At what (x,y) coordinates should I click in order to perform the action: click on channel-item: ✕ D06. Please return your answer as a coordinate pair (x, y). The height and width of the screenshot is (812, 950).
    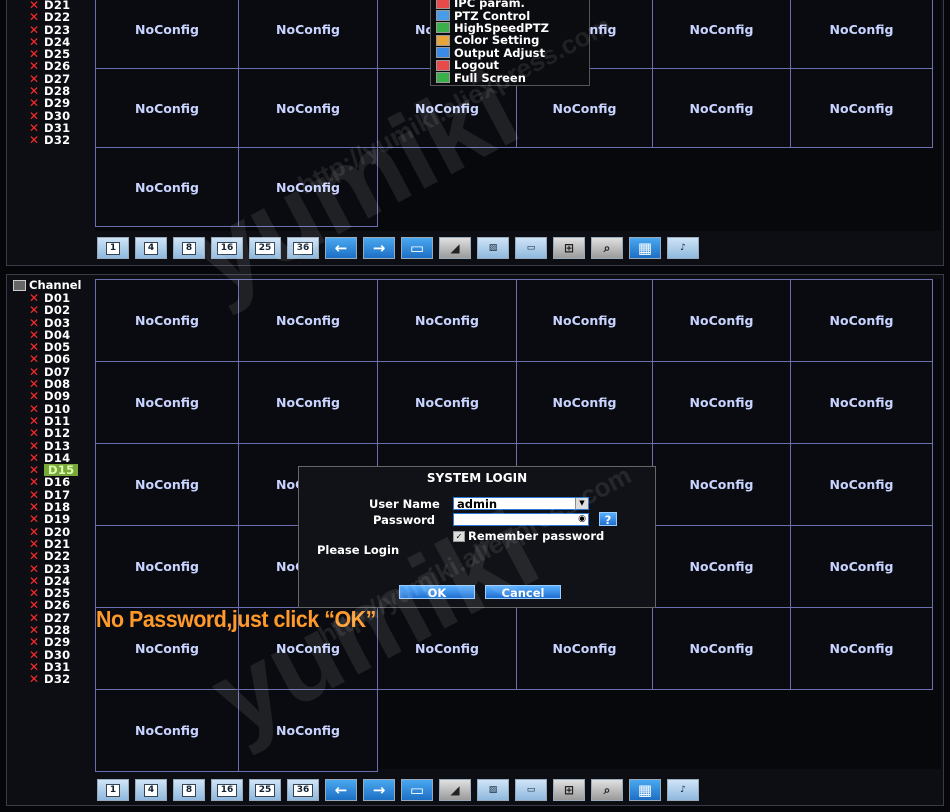
    Looking at the image, I should click on (54, 359).